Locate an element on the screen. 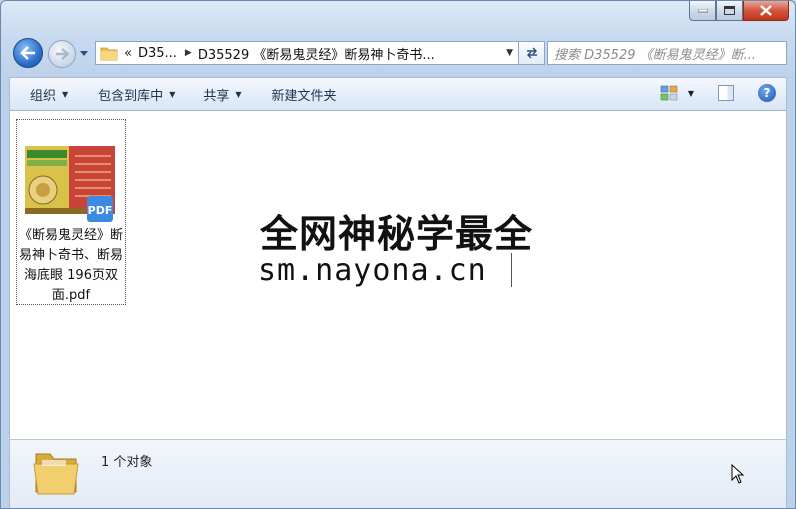  address-dropdown-icon: ▼ is located at coordinates (509, 53).